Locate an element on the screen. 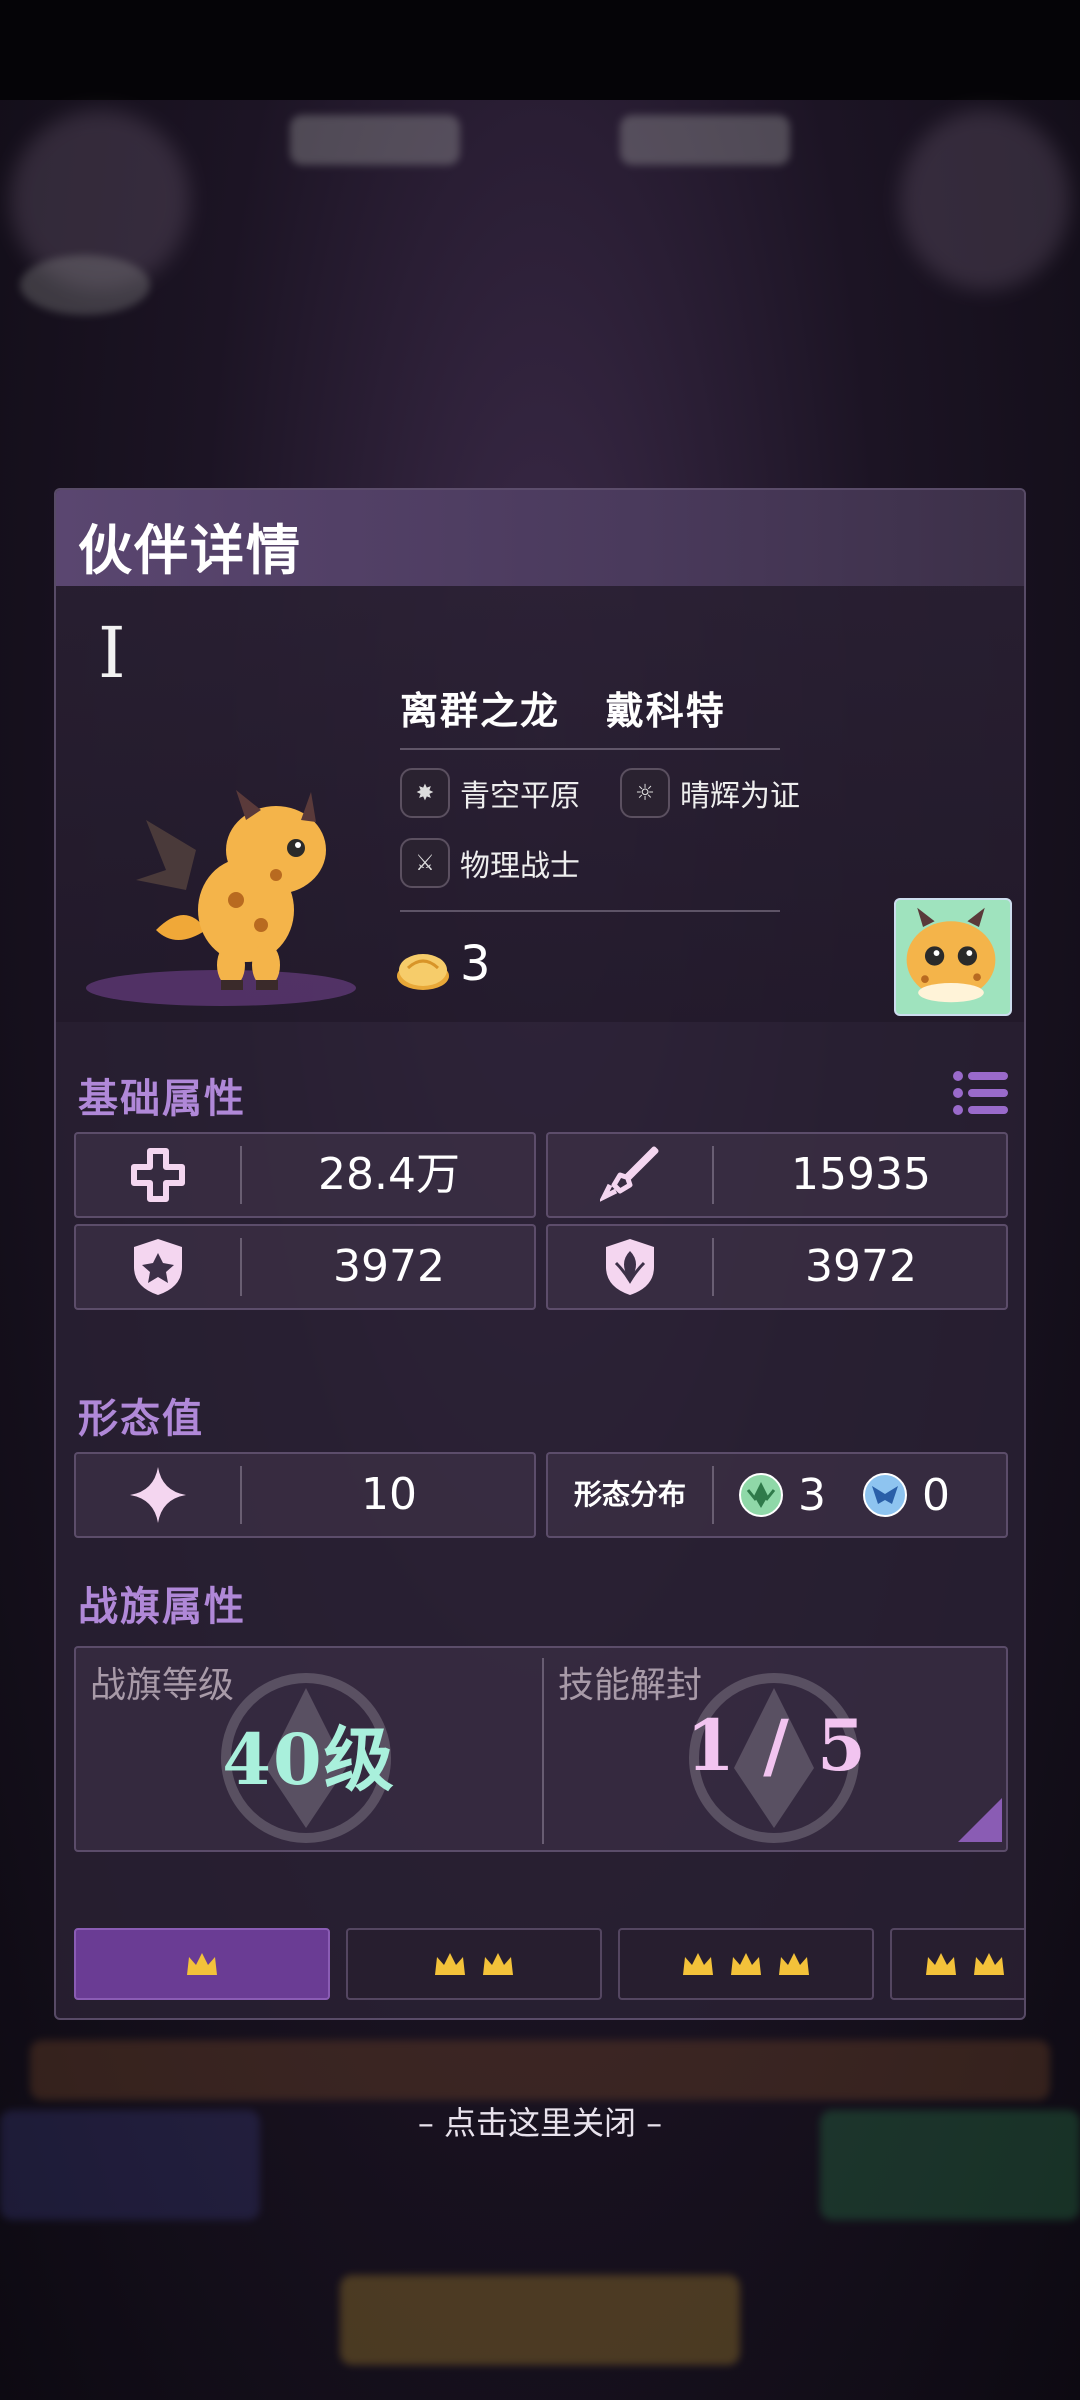  health-cross-icon is located at coordinates (158, 1175).